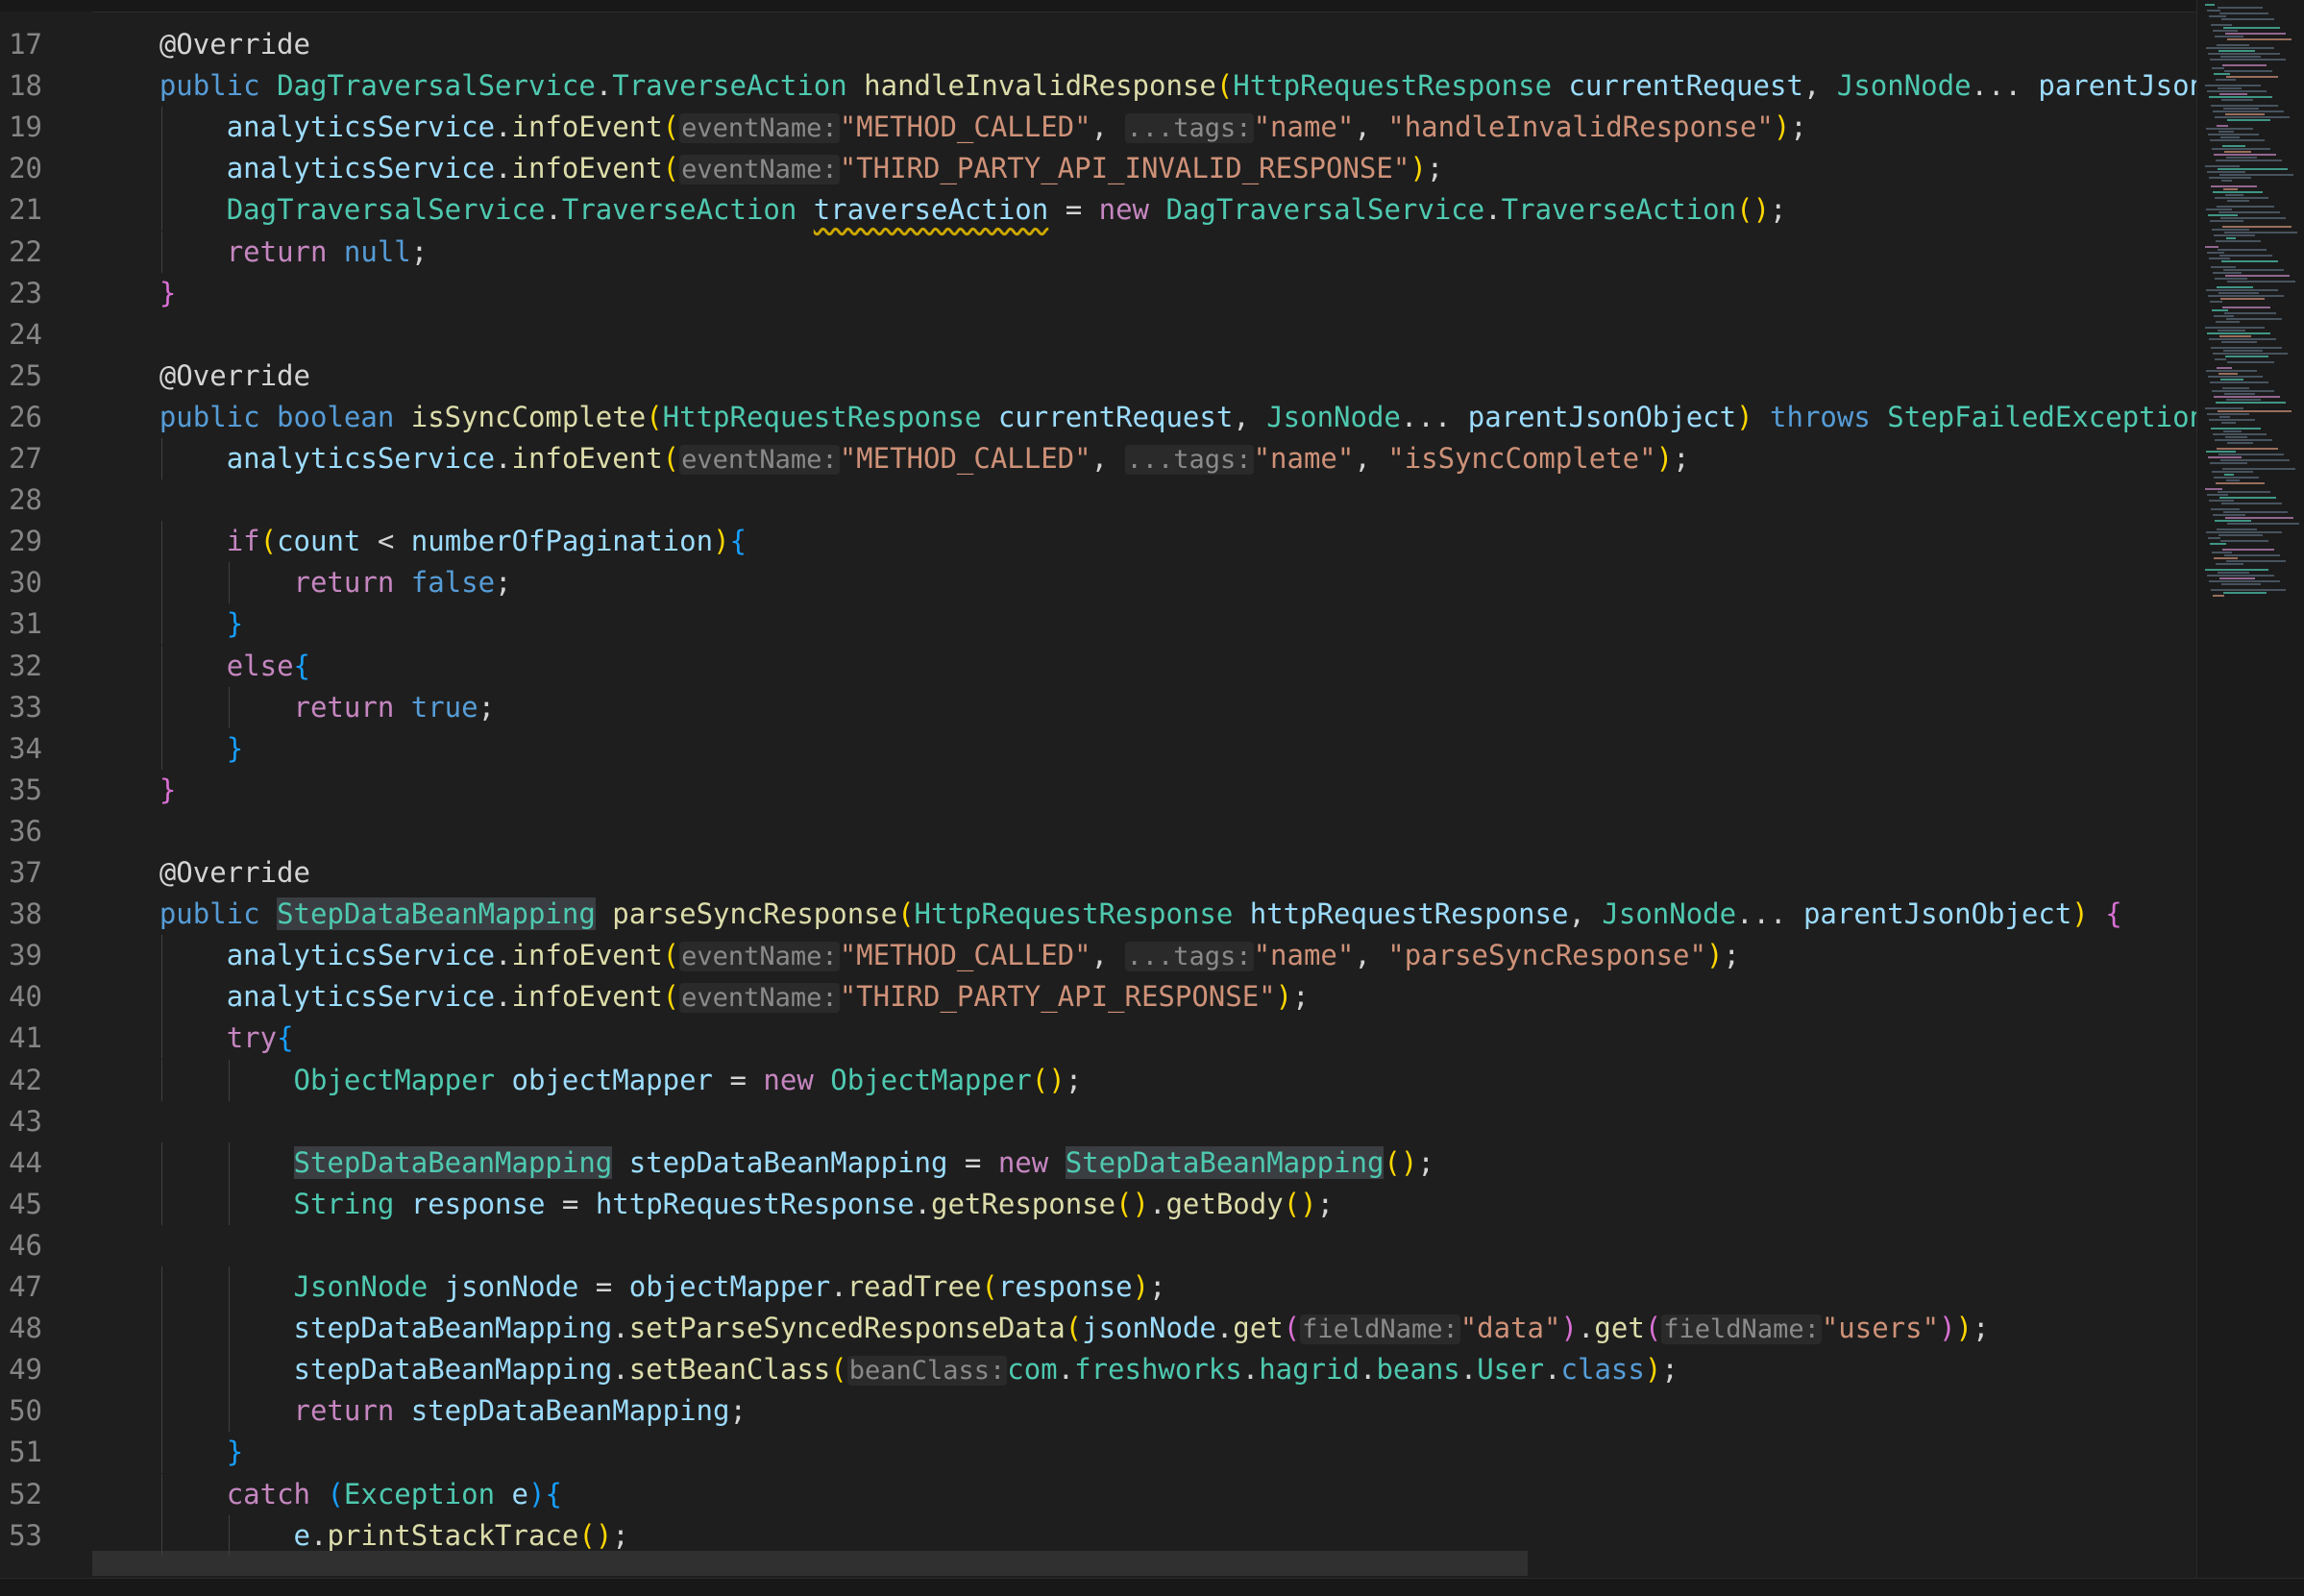 The image size is (2304, 1596). I want to click on code-token: JsonNode, so click(1333, 416).